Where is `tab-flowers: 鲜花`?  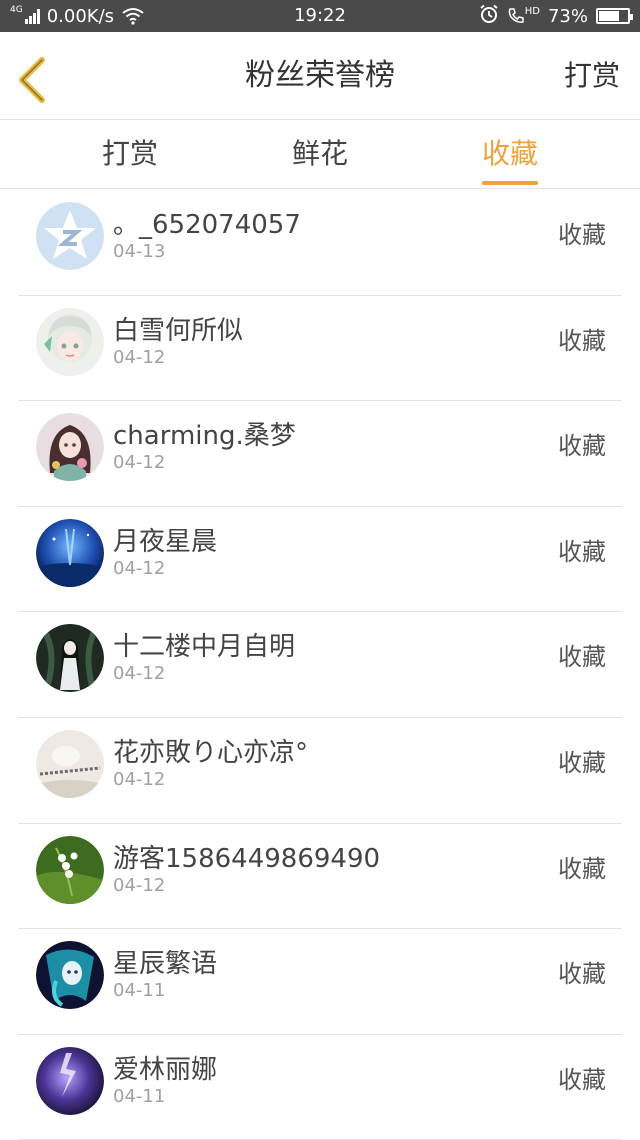
tab-flowers: 鲜花 is located at coordinates (320, 155).